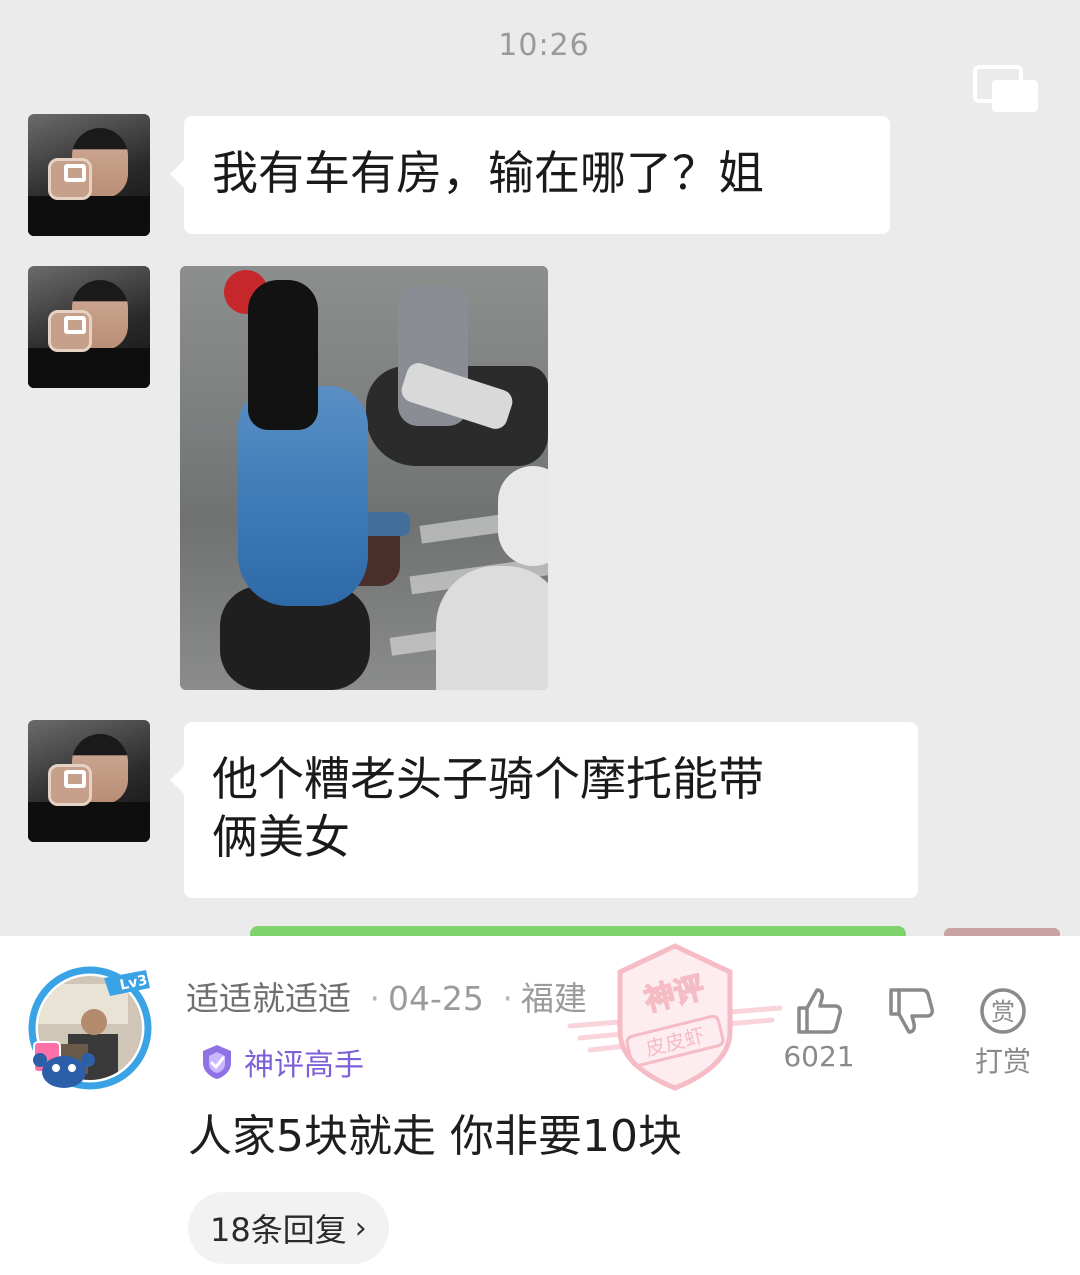 Image resolution: width=1080 pixels, height=1275 pixels. I want to click on thumbs-down-icon, so click(911, 1011).